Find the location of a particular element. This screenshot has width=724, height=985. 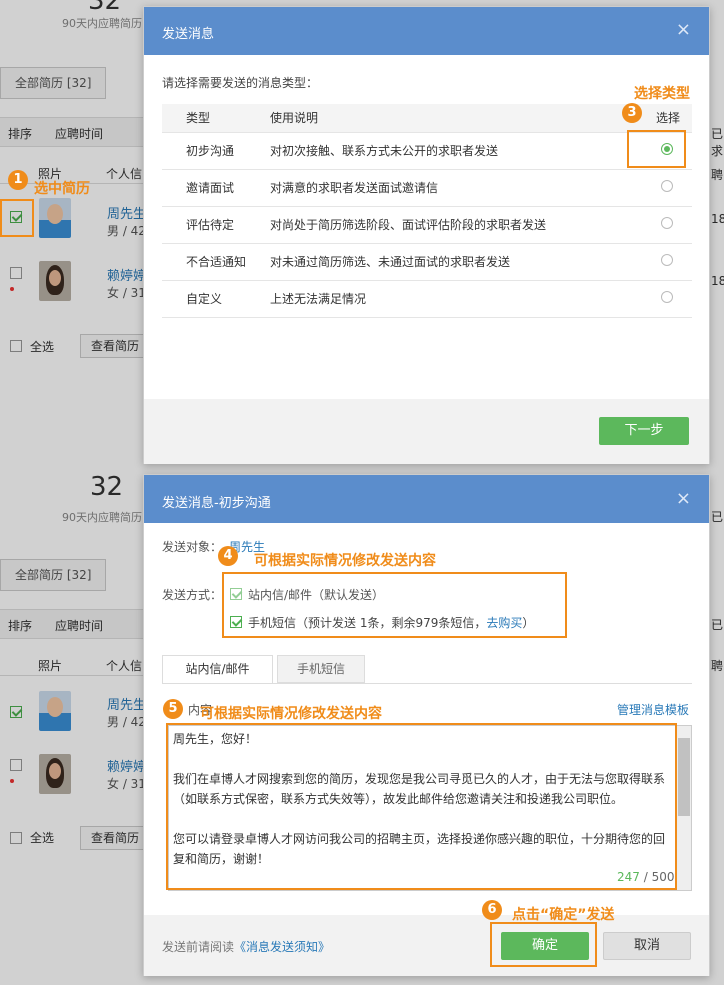

type-desc: 对尚处于简历筛选阶段、面试评估阶段的求职者发送 is located at coordinates (450, 225).